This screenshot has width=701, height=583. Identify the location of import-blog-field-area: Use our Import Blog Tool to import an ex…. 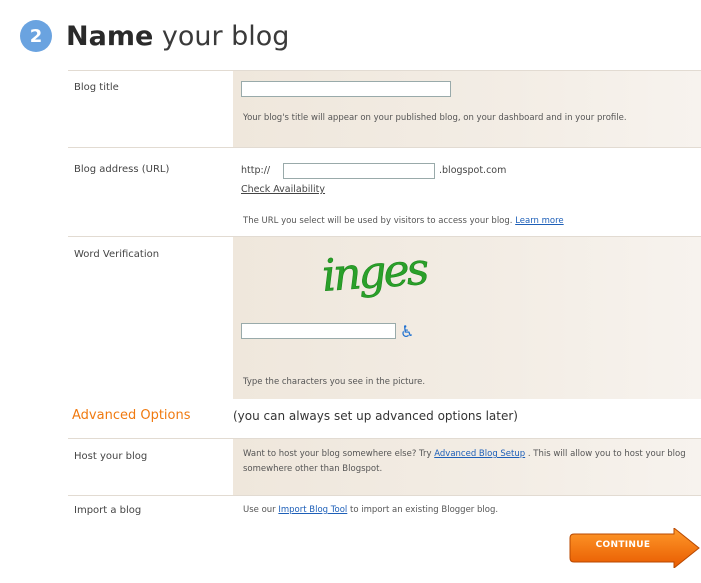
(467, 511).